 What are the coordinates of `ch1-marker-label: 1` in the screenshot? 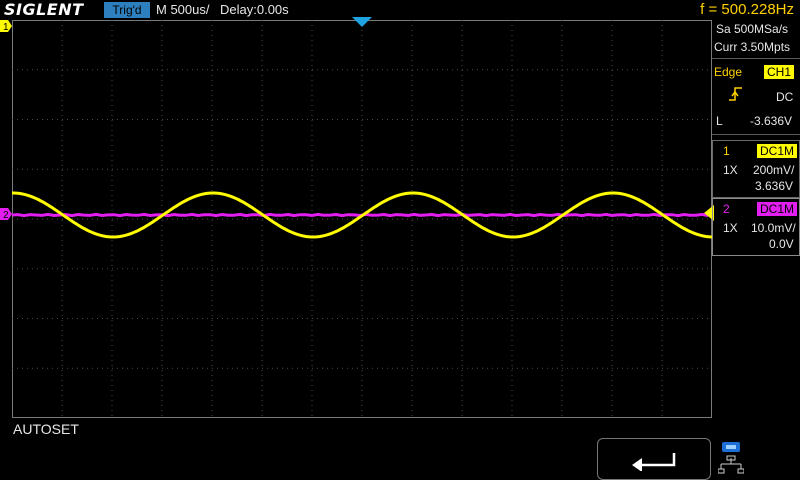 It's located at (6, 27).